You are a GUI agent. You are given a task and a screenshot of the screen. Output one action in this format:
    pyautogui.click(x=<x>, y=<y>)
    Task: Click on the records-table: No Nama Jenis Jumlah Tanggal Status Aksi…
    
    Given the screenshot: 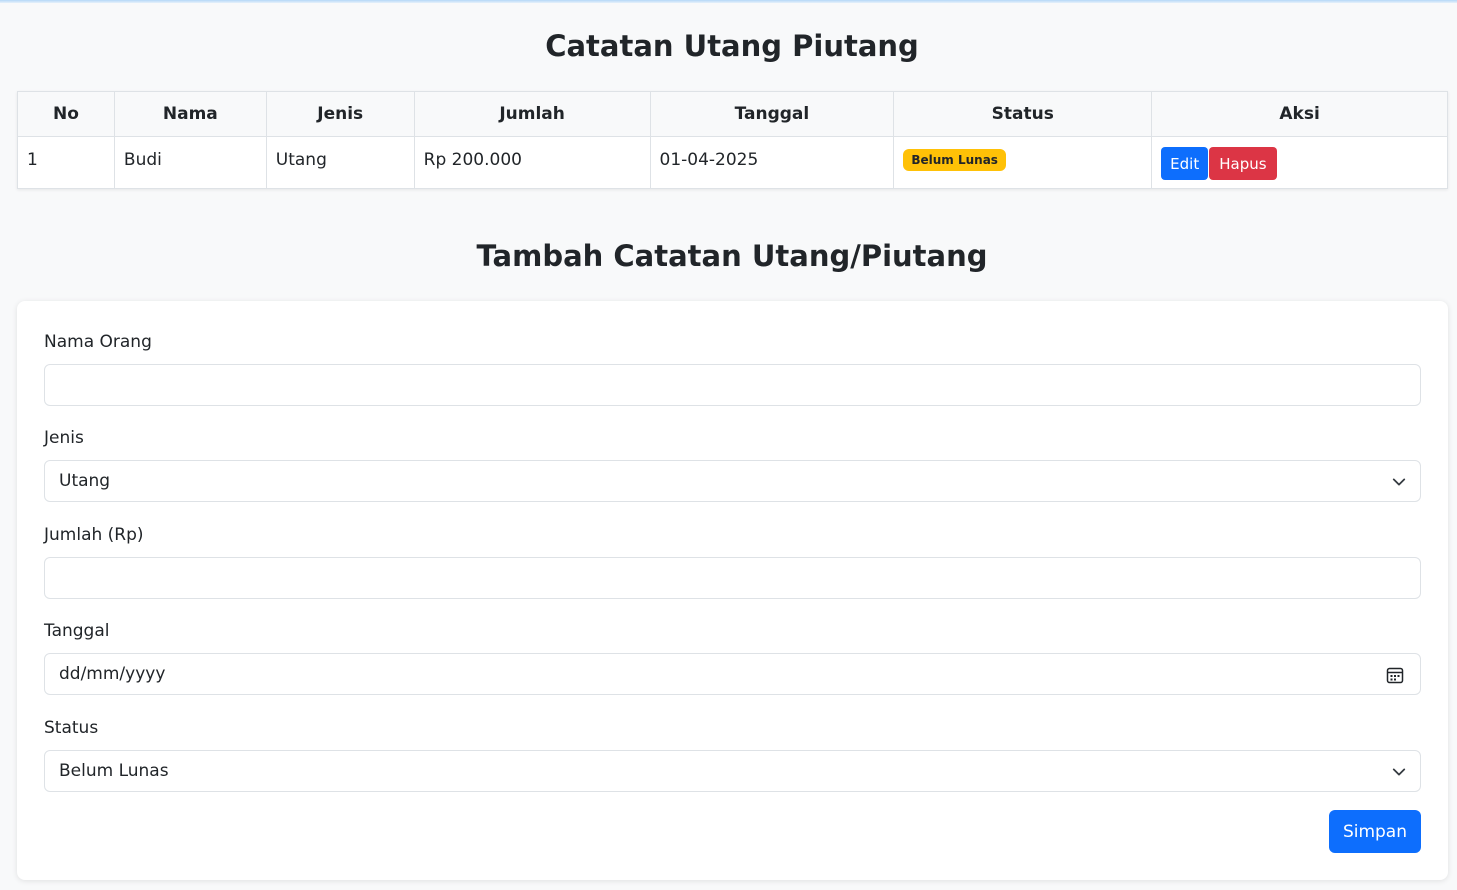 What is the action you would take?
    pyautogui.click(x=732, y=140)
    